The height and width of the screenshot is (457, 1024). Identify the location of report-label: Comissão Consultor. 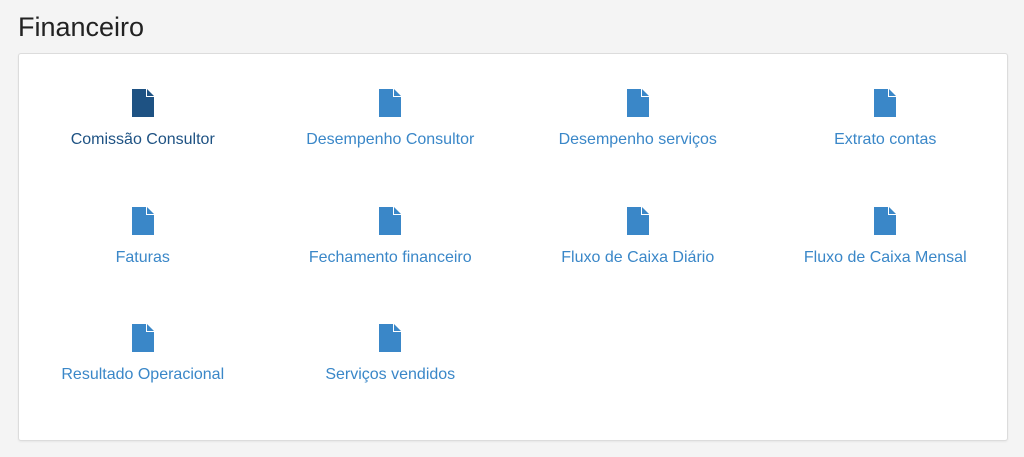
(142, 139).